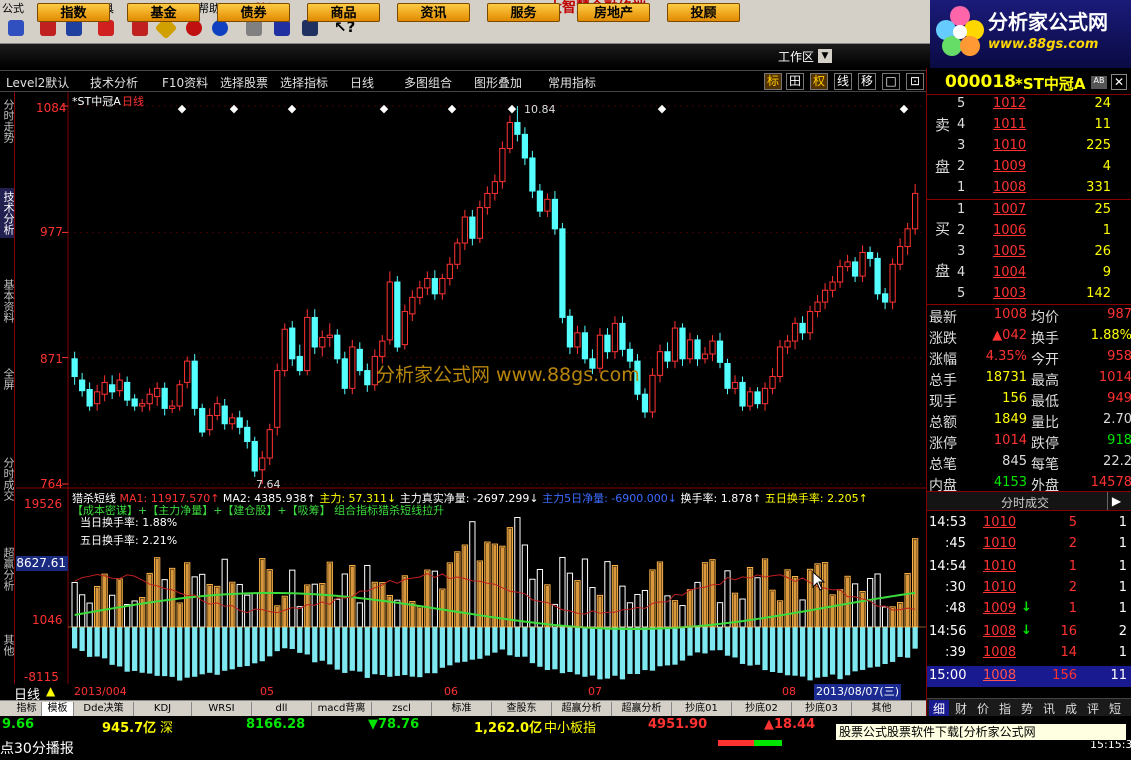 The image size is (1131, 760). What do you see at coordinates (428, 82) in the screenshot?
I see `multi-chart-select: 多图组合` at bounding box center [428, 82].